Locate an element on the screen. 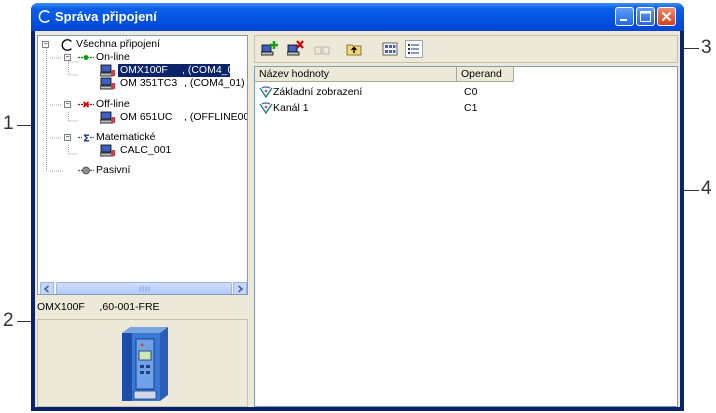 The width and height of the screenshot is (716, 413). chevron-right-icon is located at coordinates (240, 289).